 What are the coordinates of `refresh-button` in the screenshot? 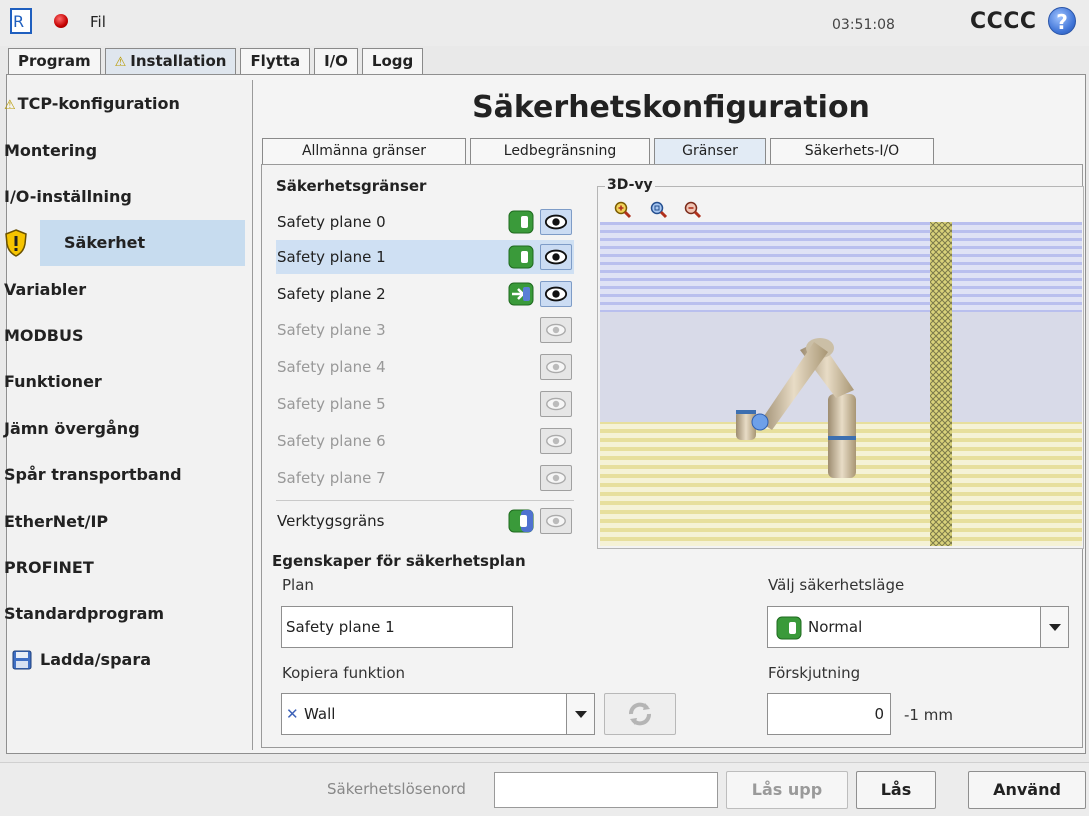 It's located at (640, 714).